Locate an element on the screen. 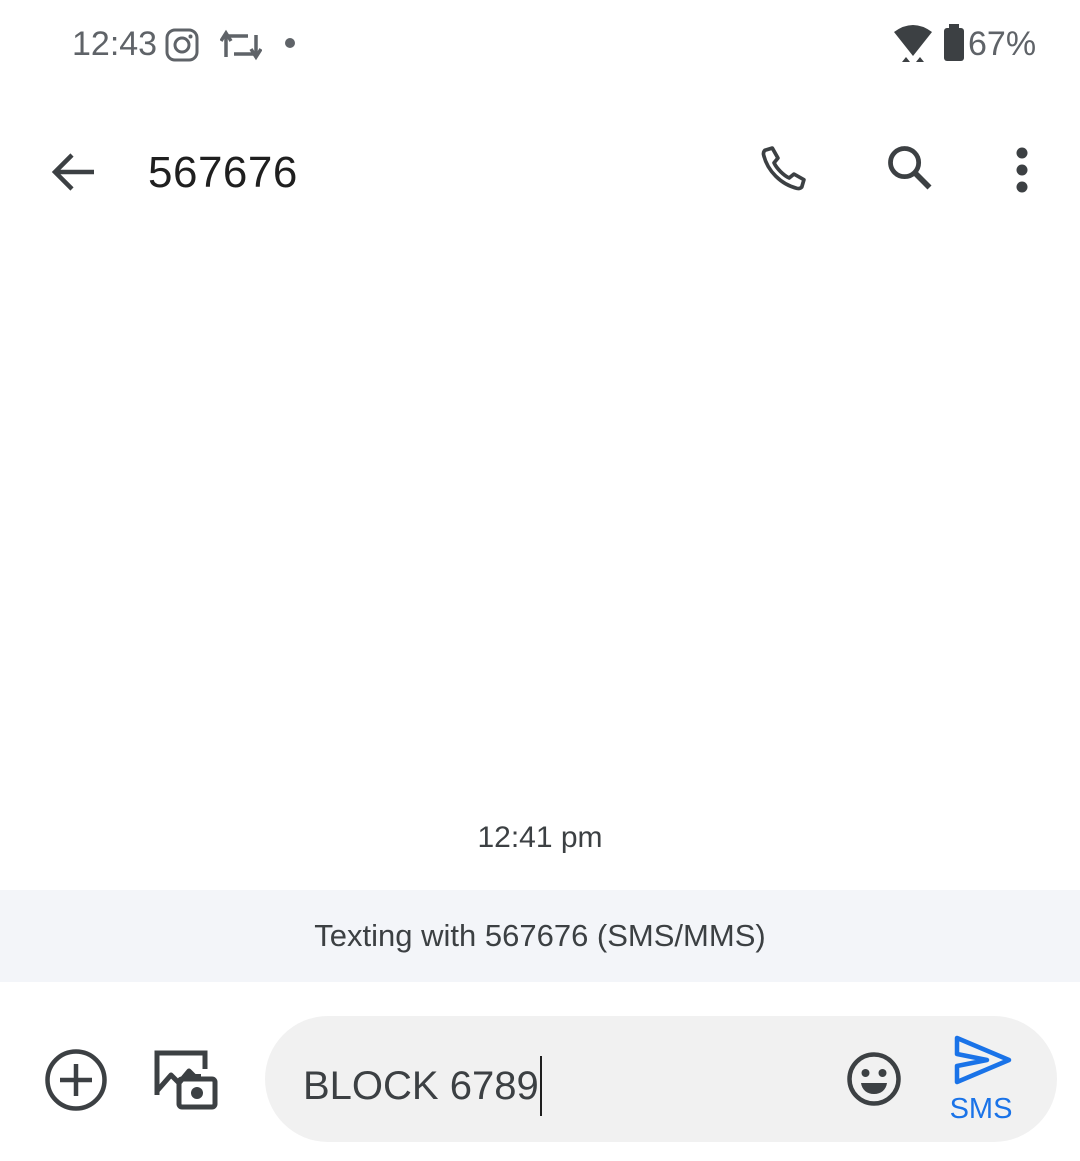 This screenshot has width=1080, height=1161. info-banner: Texting with 567676 (SMS/MMS) is located at coordinates (540, 936).